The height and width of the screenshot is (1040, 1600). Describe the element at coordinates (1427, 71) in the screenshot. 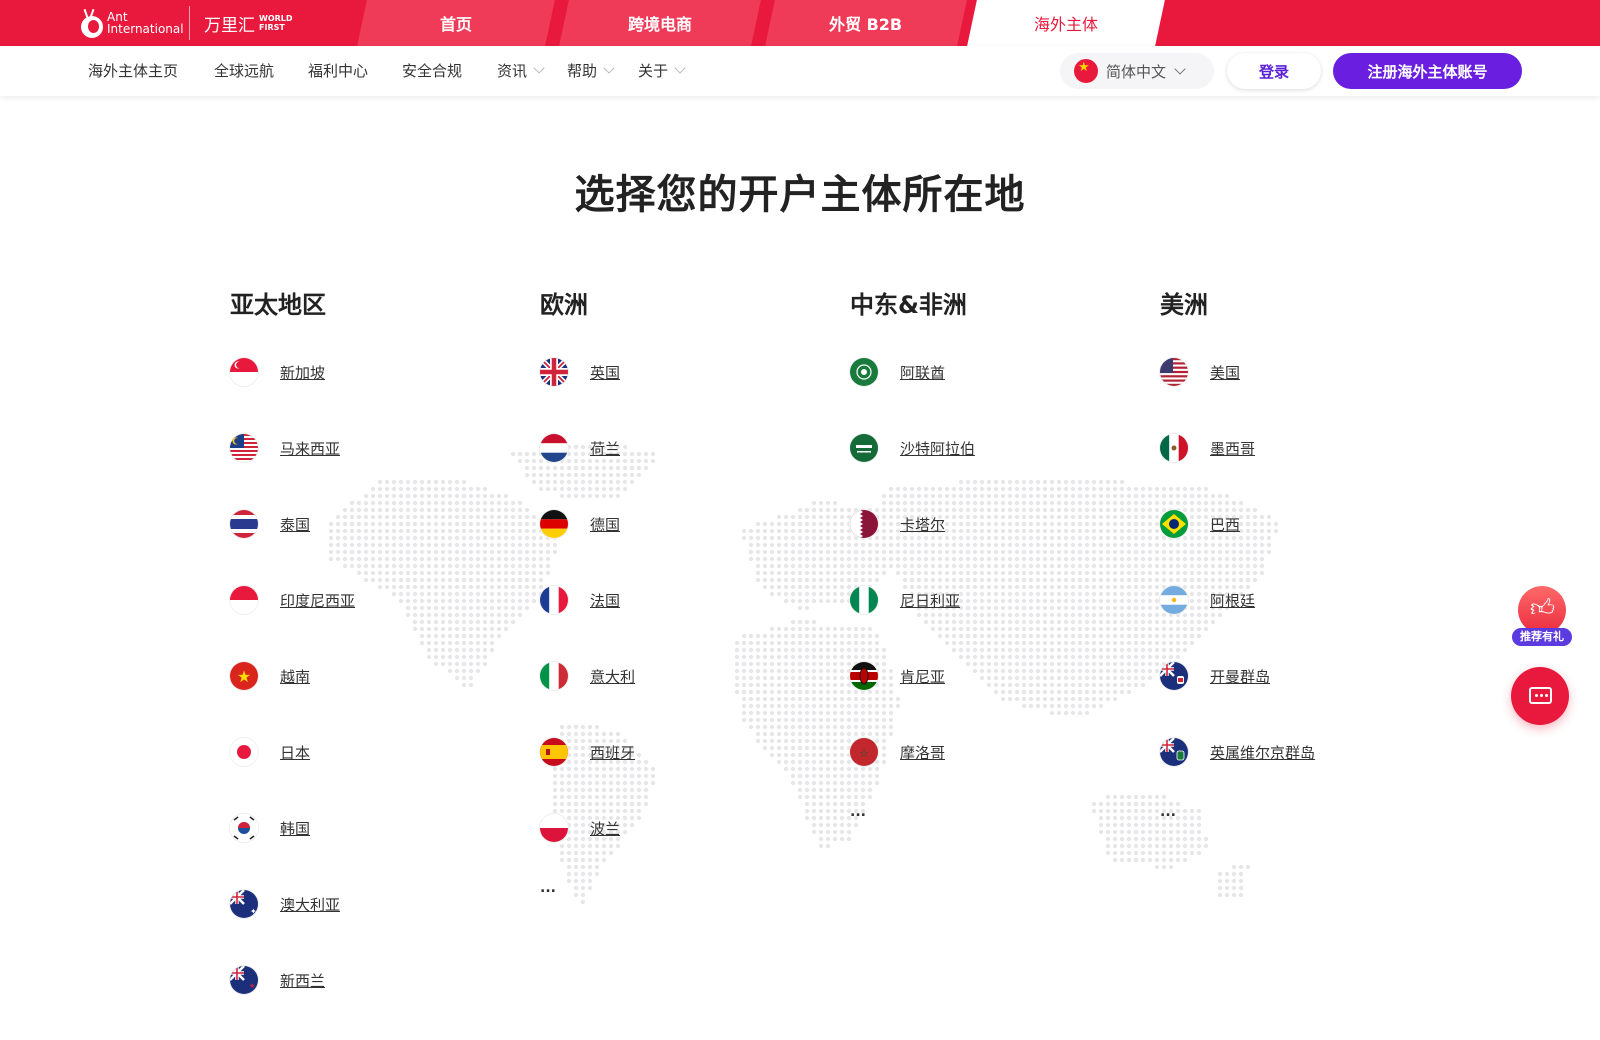

I see `register-button: 注册海外主体账号` at that location.